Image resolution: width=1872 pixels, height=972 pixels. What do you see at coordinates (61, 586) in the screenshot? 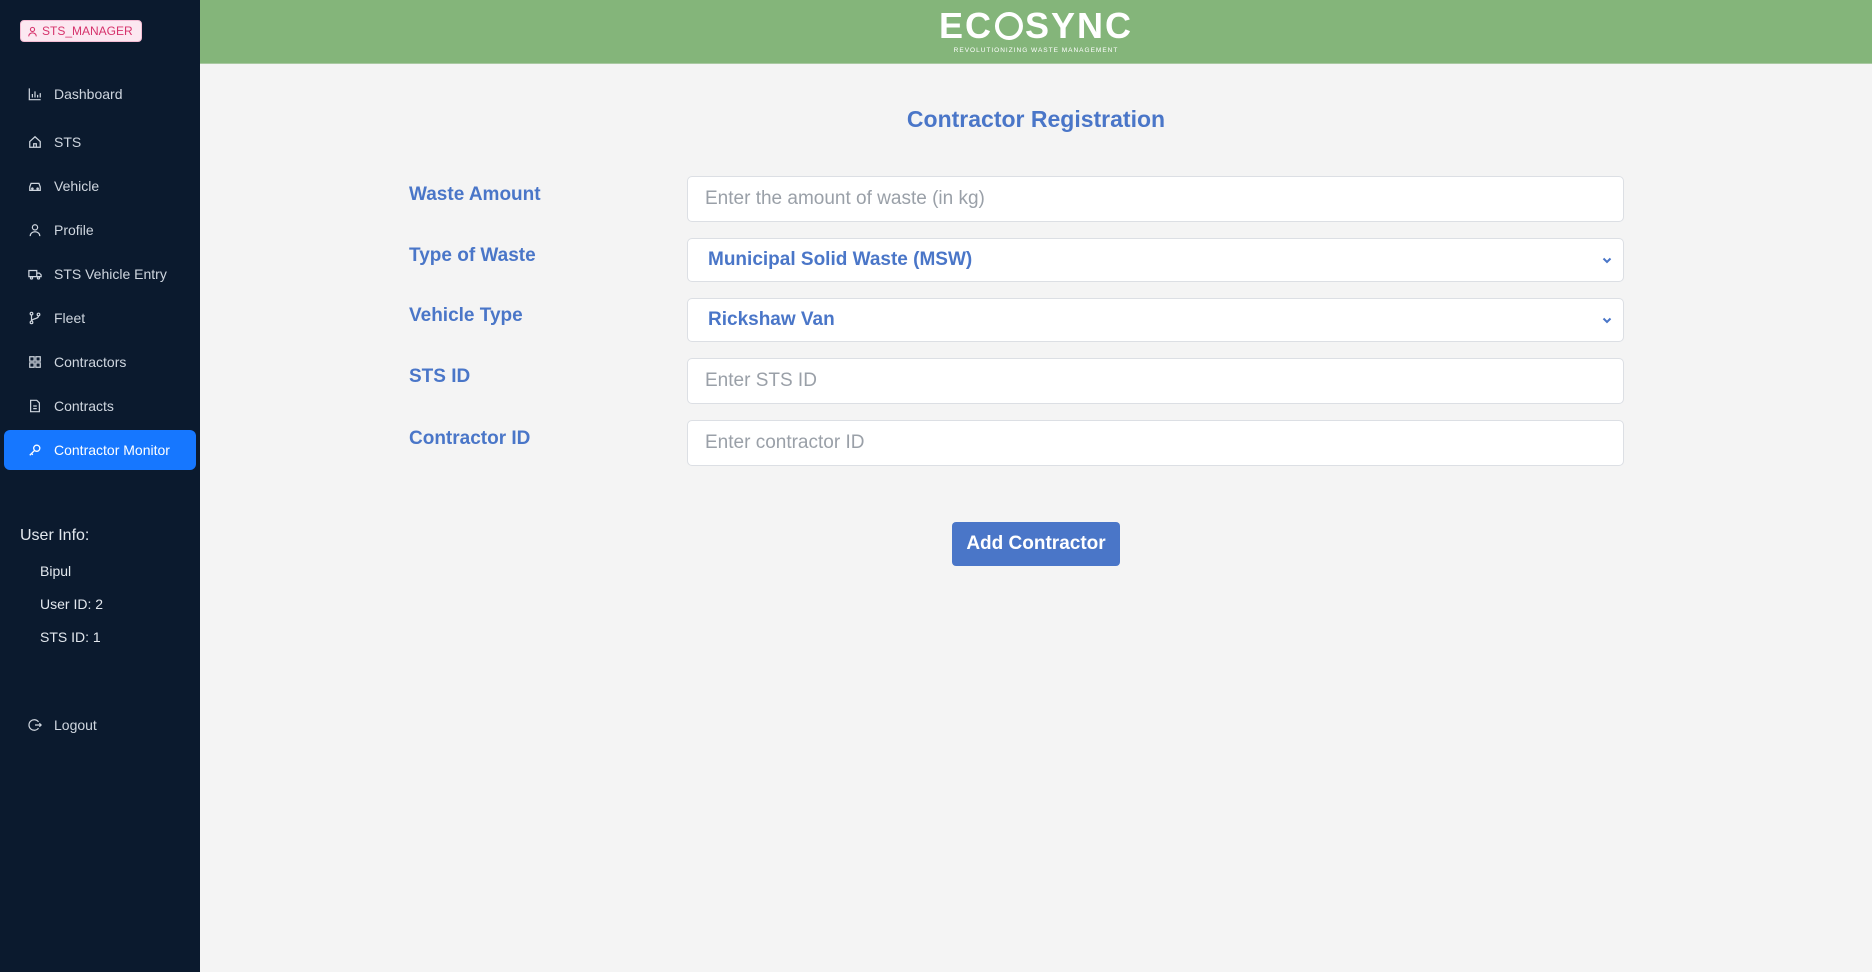
I see `user-info: User Info: Bipul User ID: 2 STS ID: 1` at bounding box center [61, 586].